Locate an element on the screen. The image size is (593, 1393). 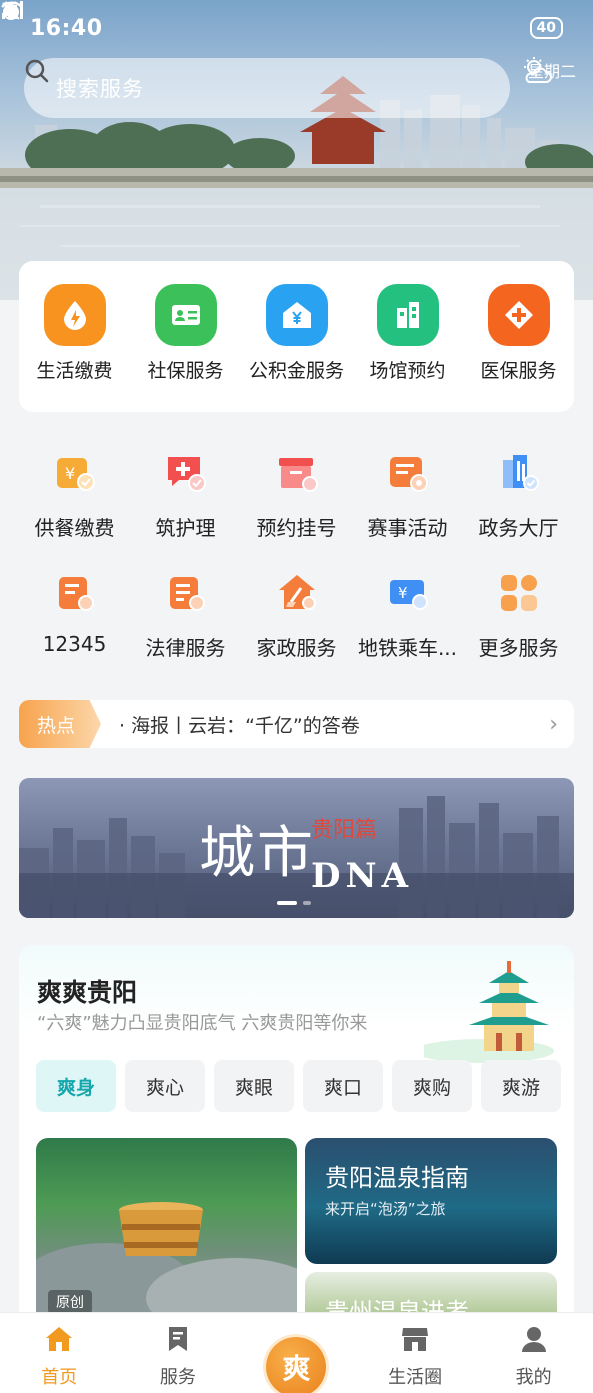
nav-services: 服务 is located at coordinates (178, 1351).